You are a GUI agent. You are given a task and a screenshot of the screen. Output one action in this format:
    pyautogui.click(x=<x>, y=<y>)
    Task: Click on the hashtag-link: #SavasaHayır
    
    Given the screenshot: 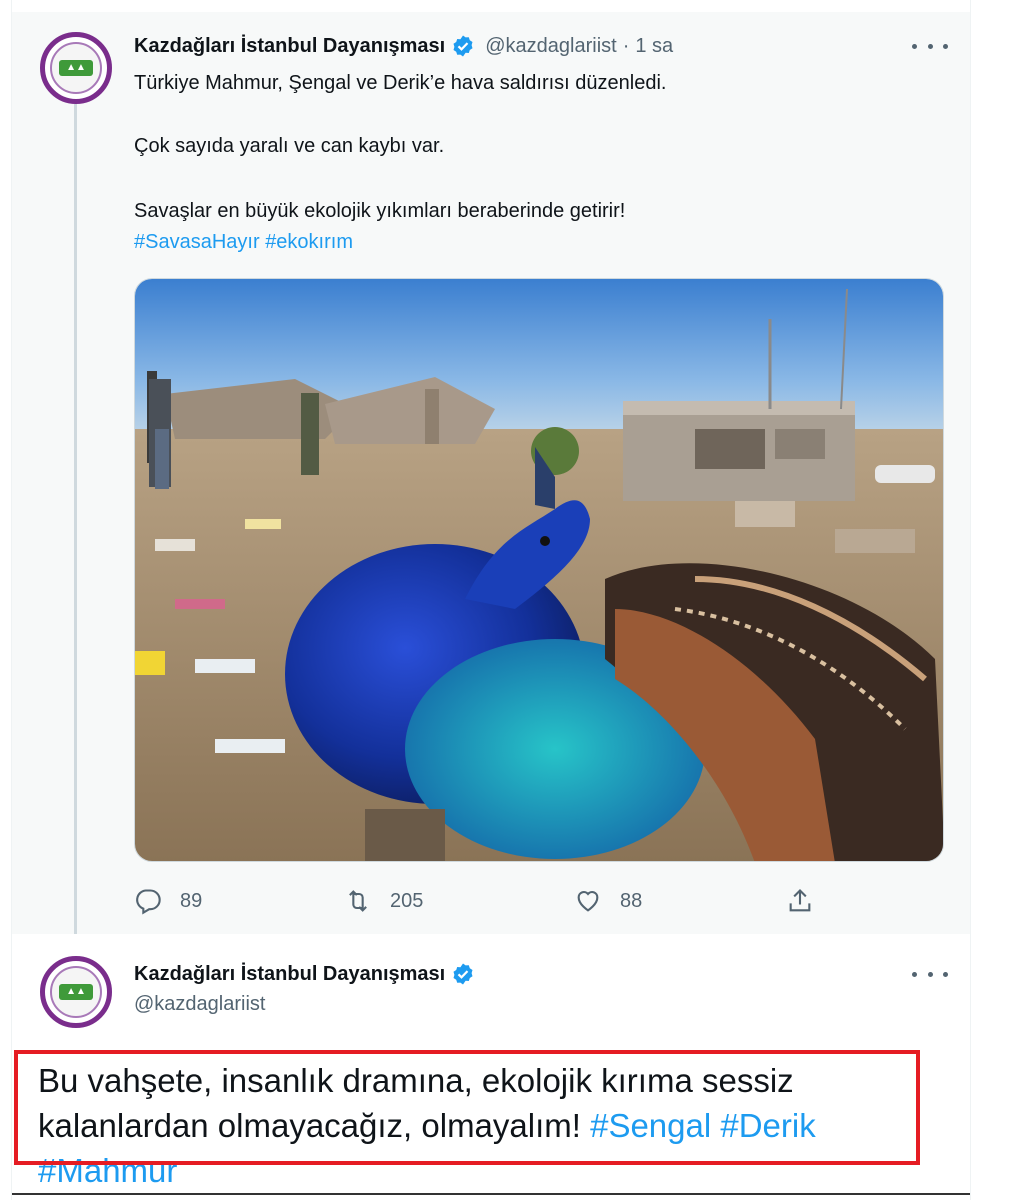 What is the action you would take?
    pyautogui.click(x=197, y=242)
    